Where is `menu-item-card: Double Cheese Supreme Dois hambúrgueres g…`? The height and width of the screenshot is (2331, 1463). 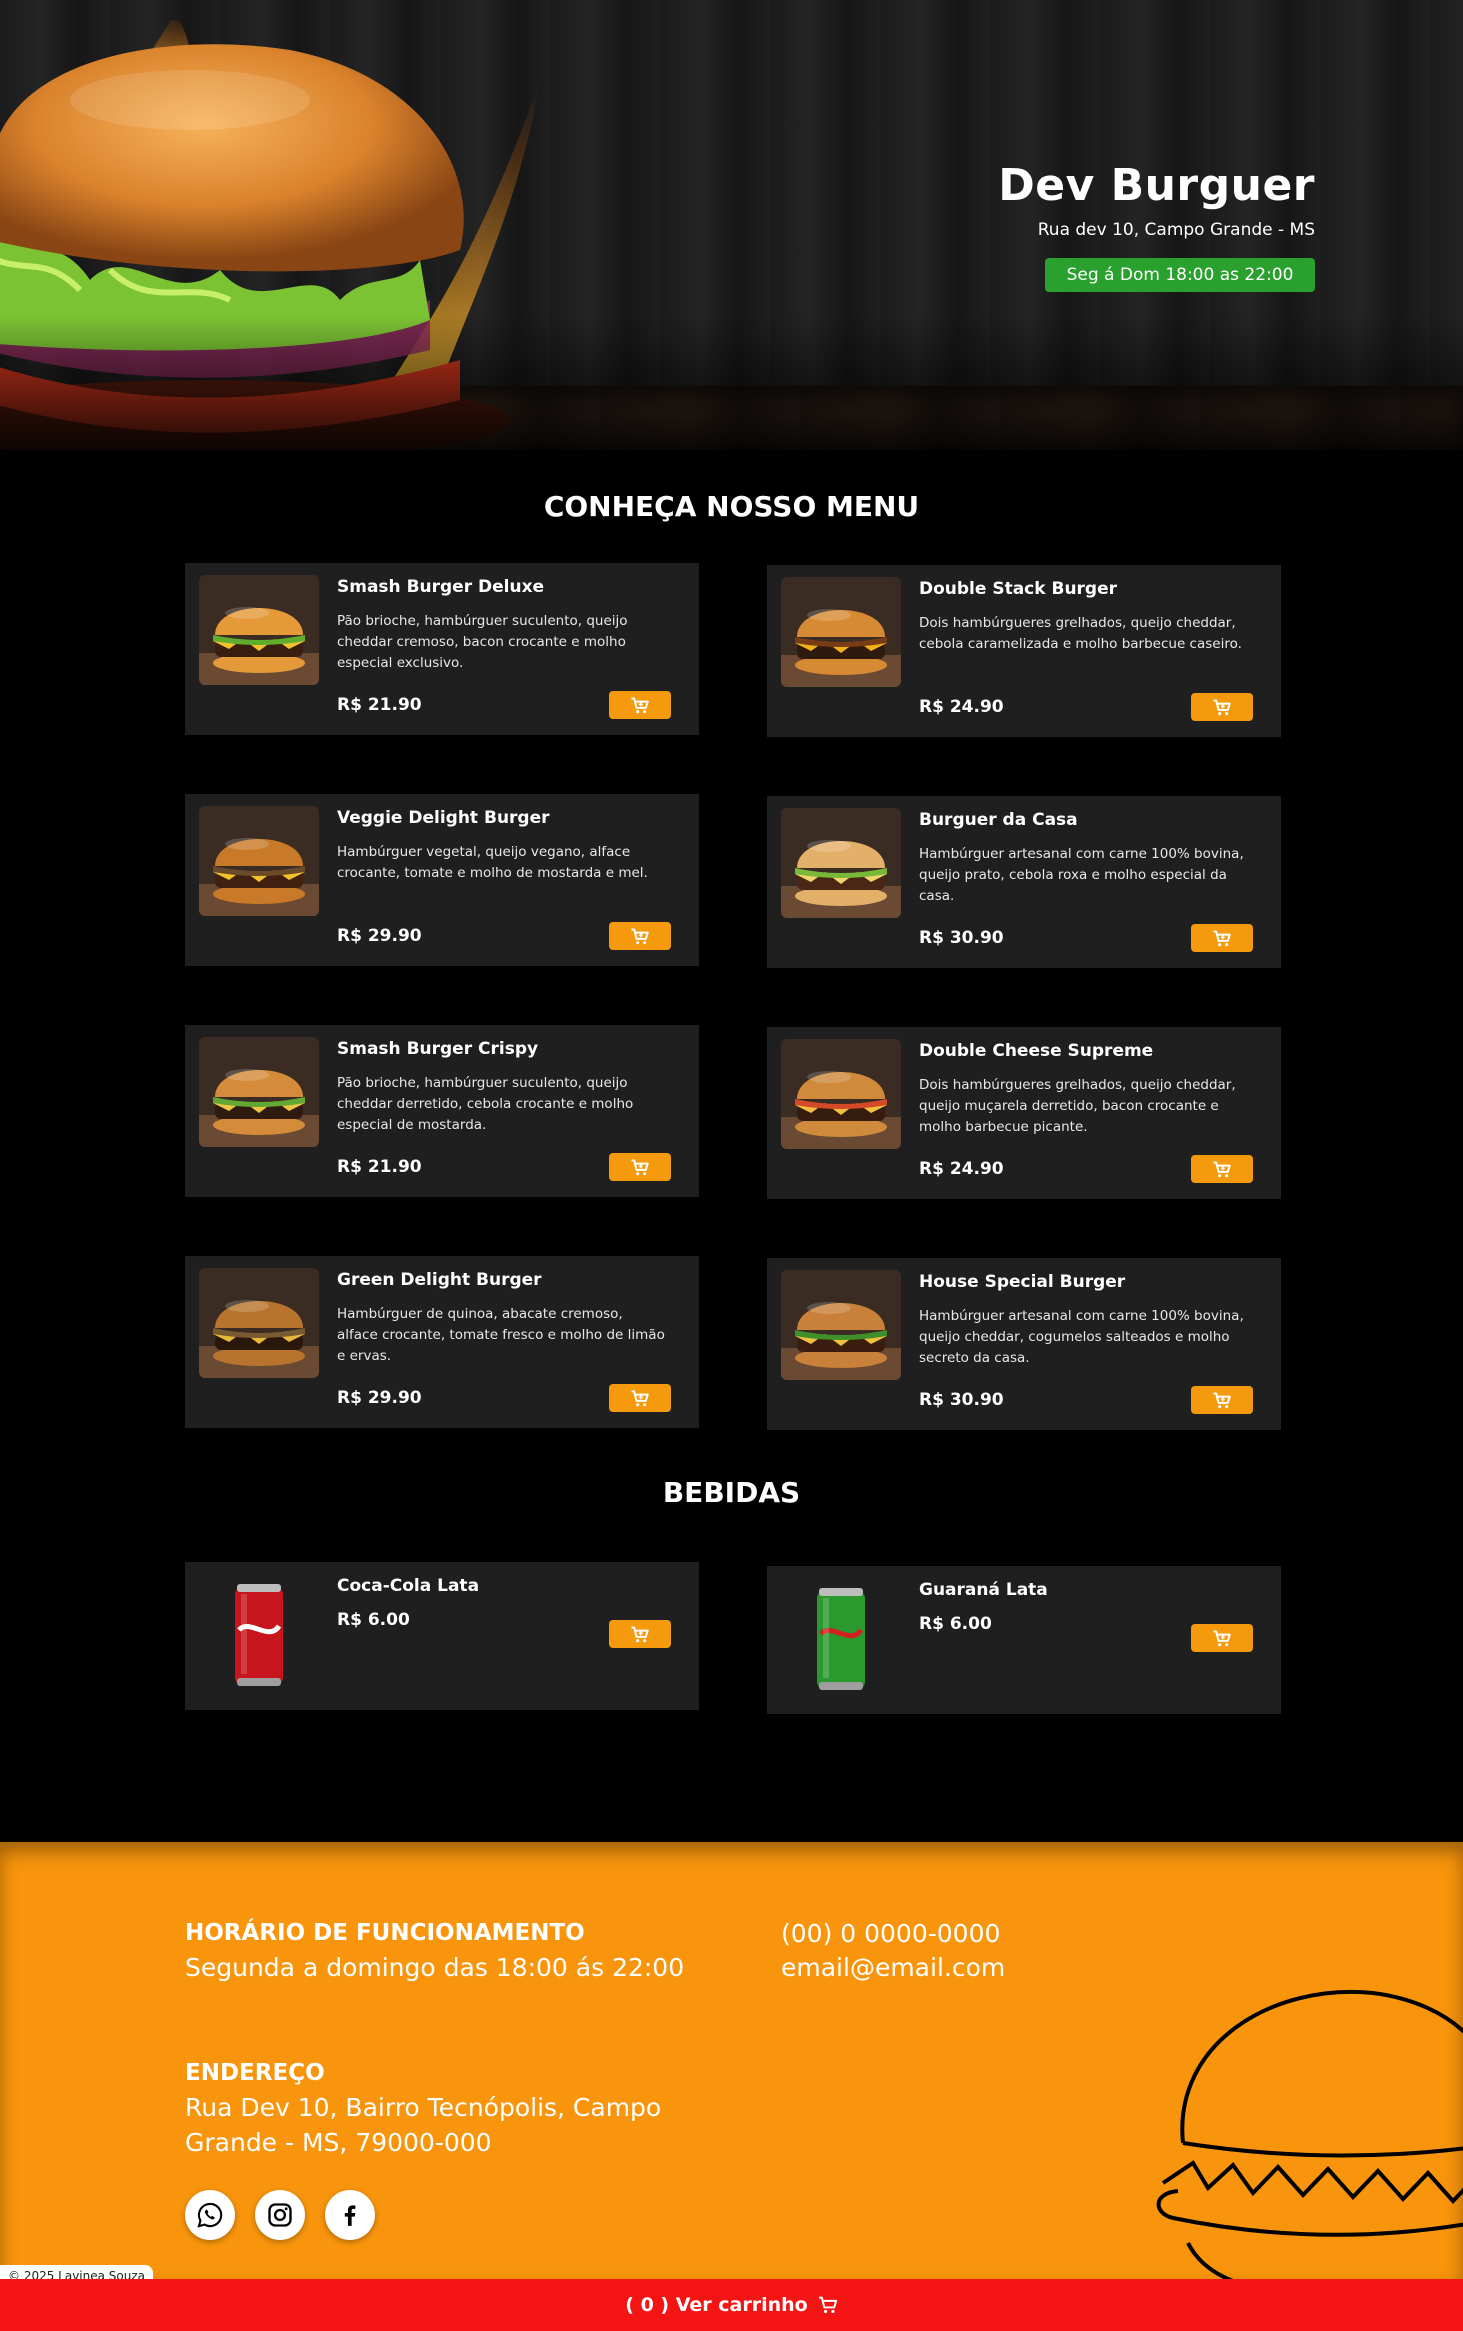 menu-item-card: Double Cheese Supreme Dois hambúrgueres g… is located at coordinates (1024, 1113).